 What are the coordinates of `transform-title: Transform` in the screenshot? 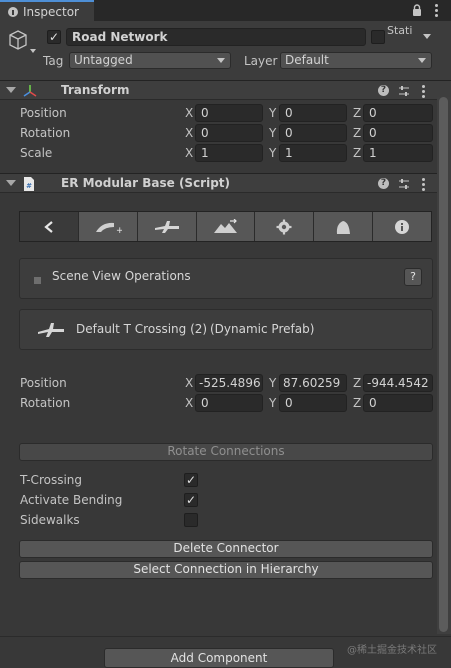 It's located at (95, 90).